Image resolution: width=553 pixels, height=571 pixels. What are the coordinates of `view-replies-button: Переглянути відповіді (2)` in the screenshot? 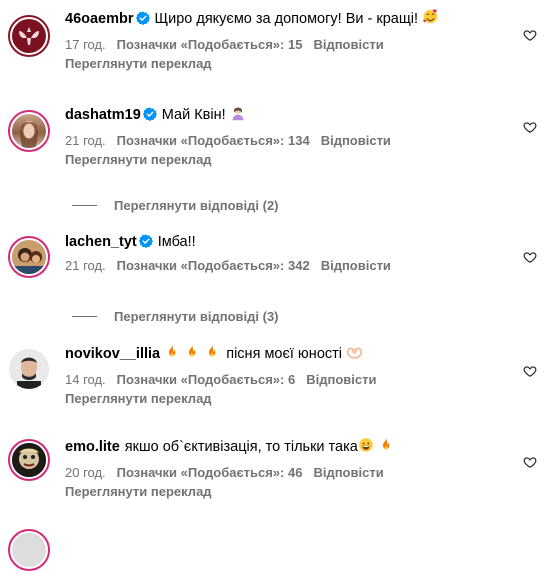 It's located at (175, 205).